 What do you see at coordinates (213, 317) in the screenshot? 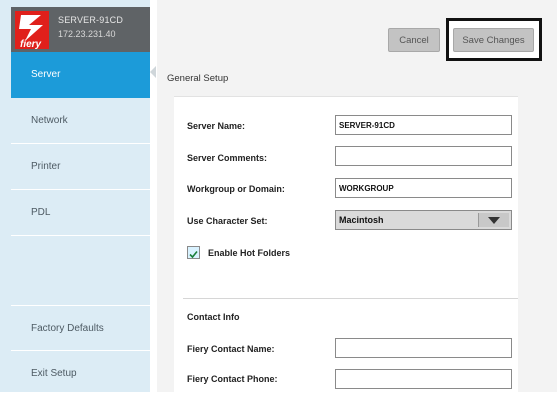
I see `contact-info-title: Contact Info` at bounding box center [213, 317].